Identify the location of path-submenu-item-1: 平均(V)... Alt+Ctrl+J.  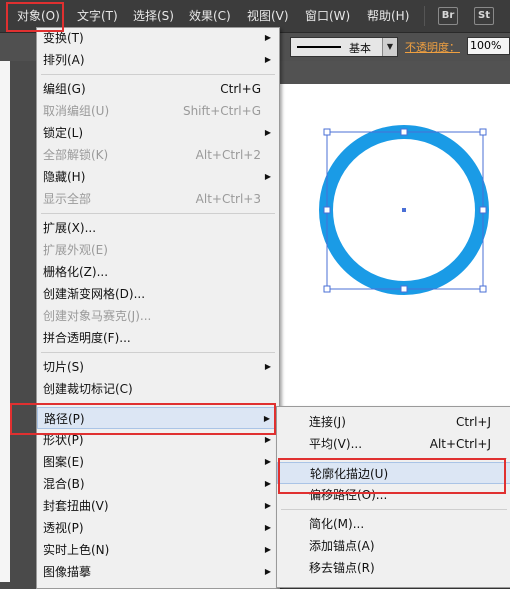
(393, 444).